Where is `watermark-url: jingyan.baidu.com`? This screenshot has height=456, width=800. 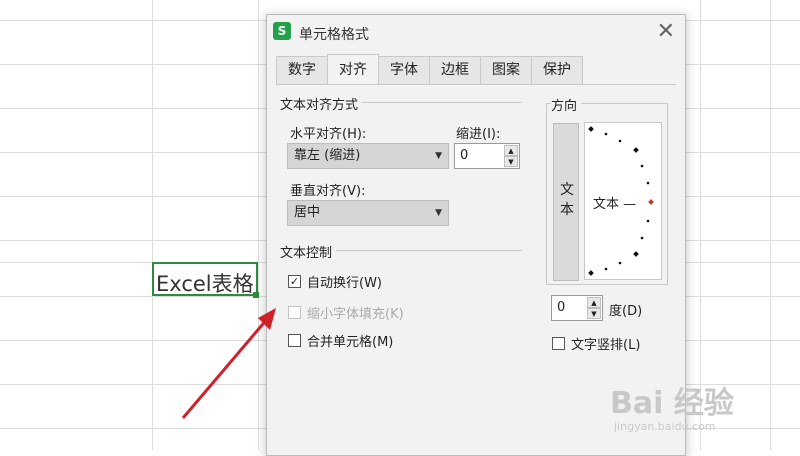
watermark-url: jingyan.baidu.com is located at coordinates (665, 426).